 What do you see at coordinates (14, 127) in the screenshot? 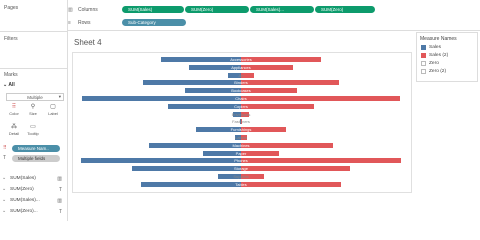
I see `detail-icon: ⁂` at bounding box center [14, 127].